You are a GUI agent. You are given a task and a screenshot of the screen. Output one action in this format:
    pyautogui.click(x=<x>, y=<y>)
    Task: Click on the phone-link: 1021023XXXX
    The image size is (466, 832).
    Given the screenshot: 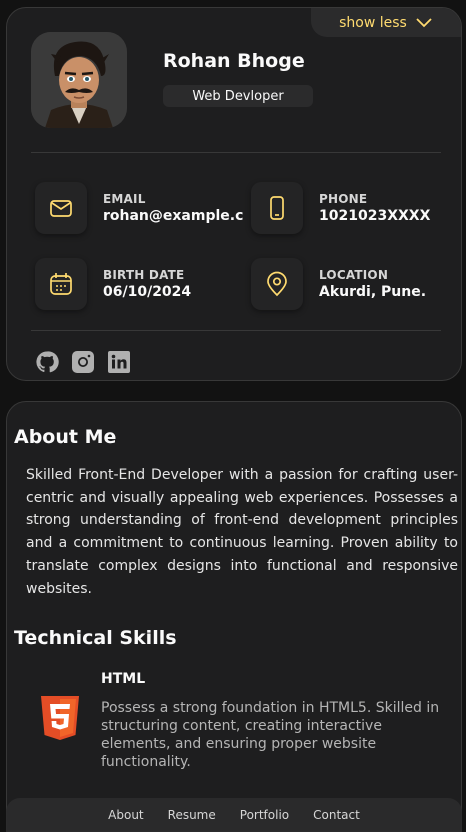 What is the action you would take?
    pyautogui.click(x=389, y=216)
    